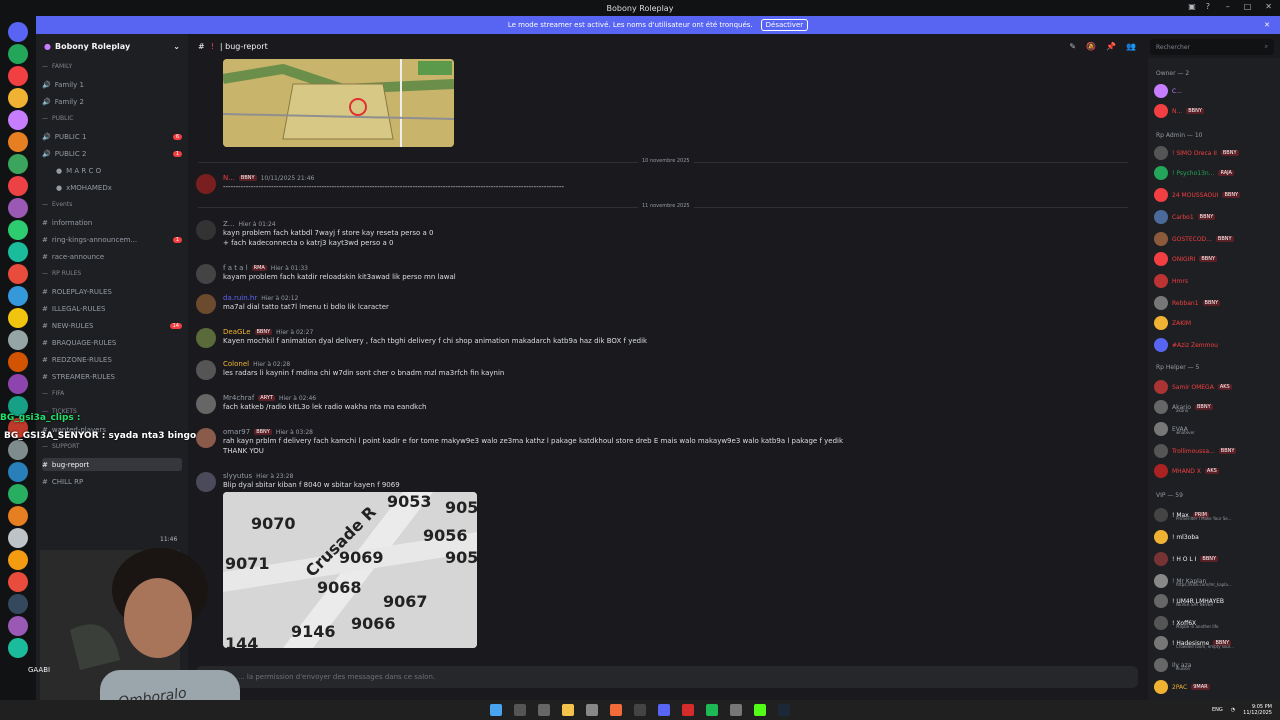 Image resolution: width=1280 pixels, height=720 pixels. Describe the element at coordinates (112, 376) in the screenshot. I see `channel-item: # STREAMER-RULES` at that location.